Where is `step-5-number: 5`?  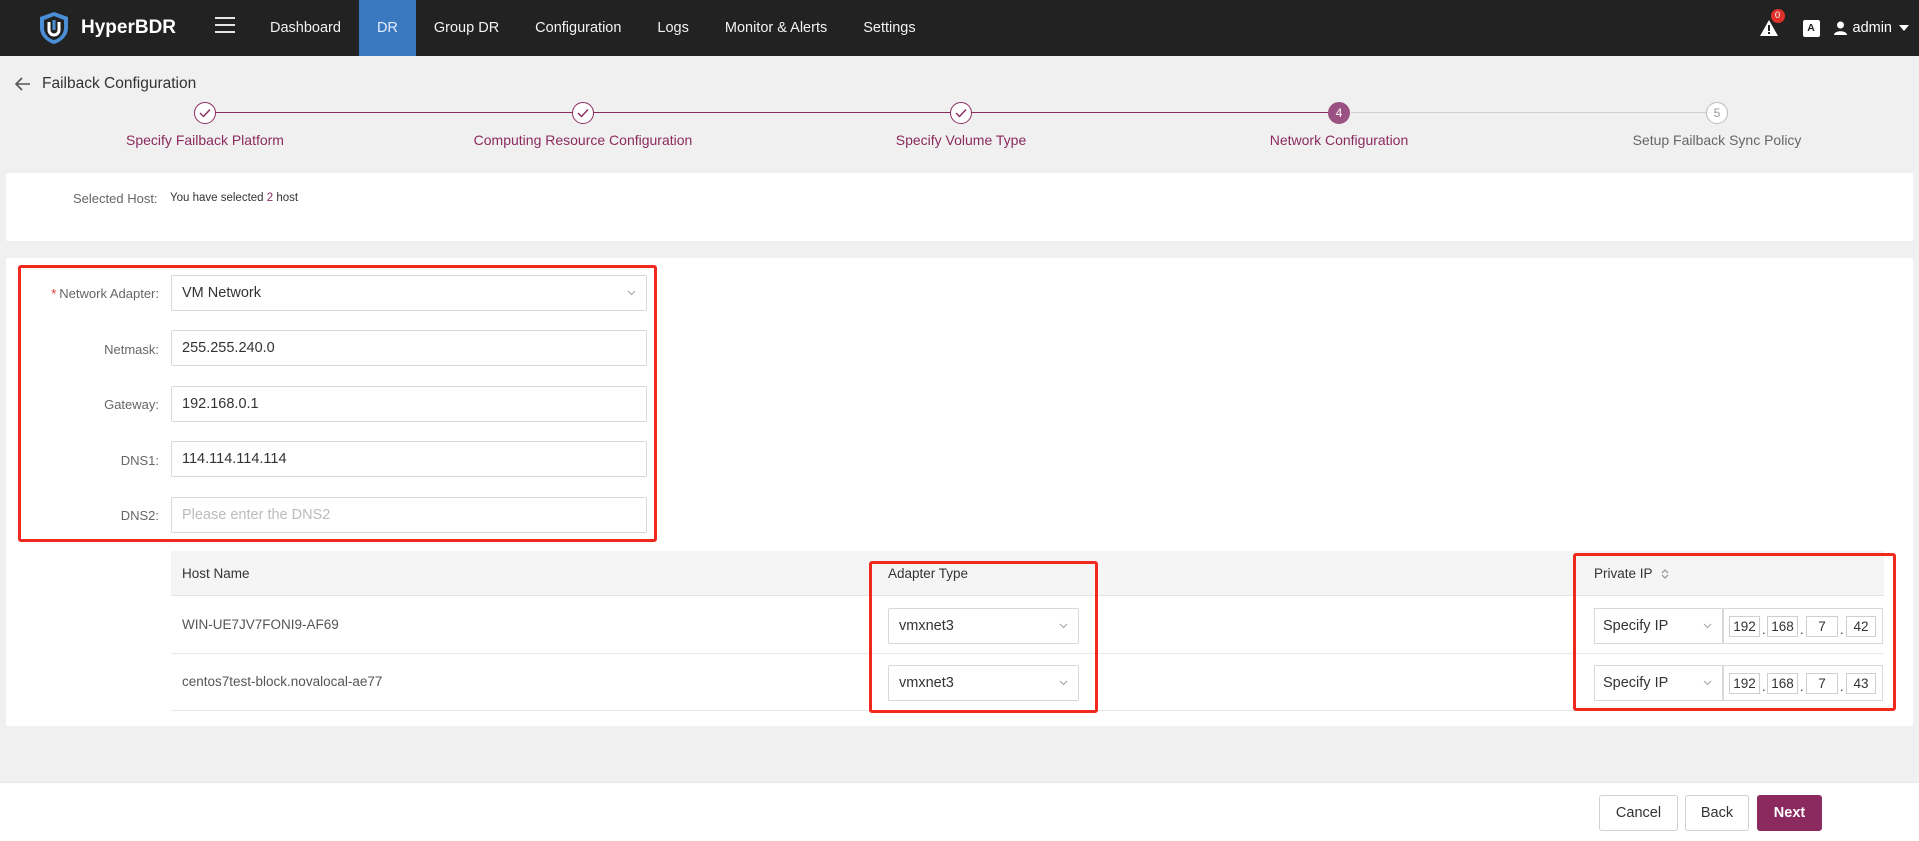
step-5-number: 5 is located at coordinates (1717, 113).